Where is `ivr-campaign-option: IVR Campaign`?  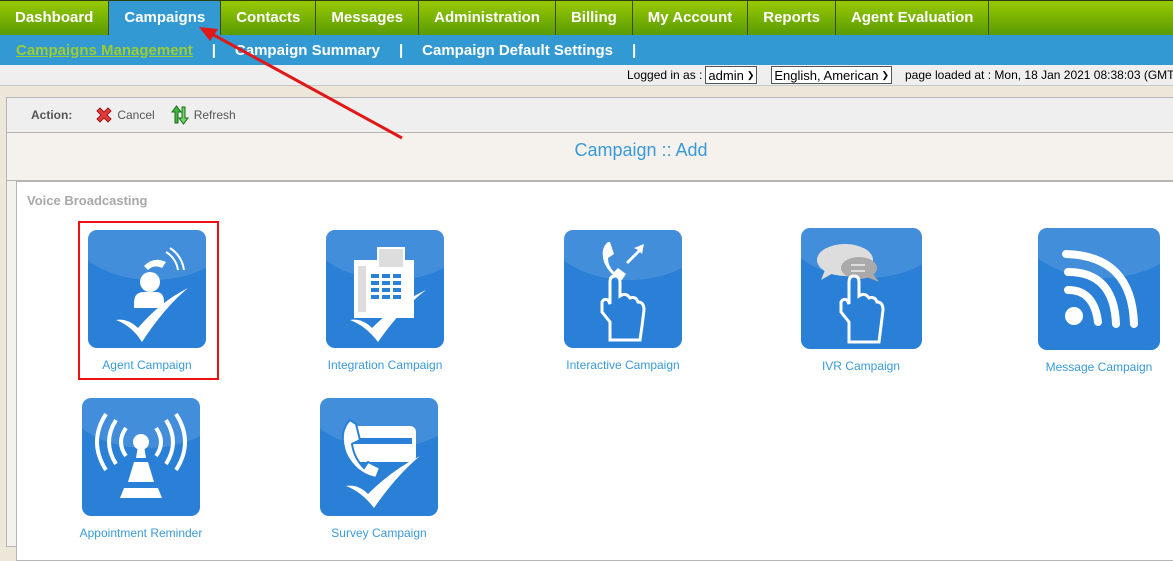
ivr-campaign-option: IVR Campaign is located at coordinates (861, 300).